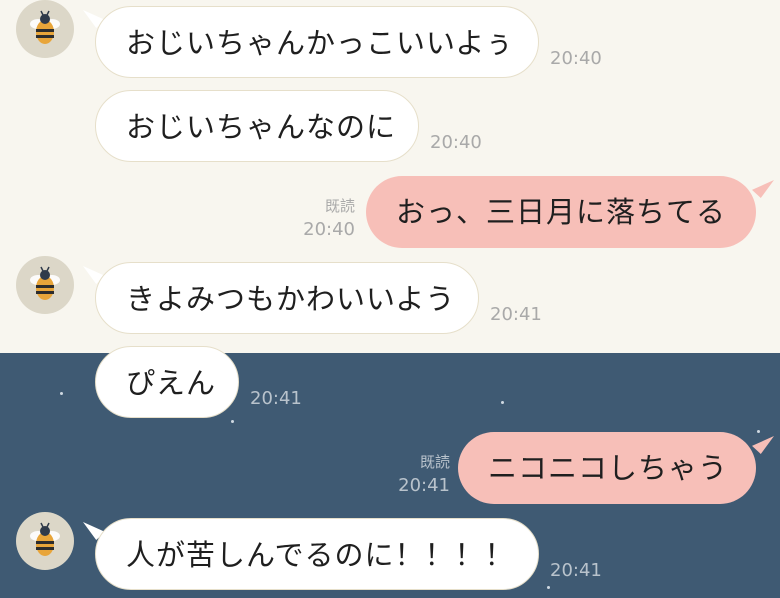 This screenshot has height=598, width=780. I want to click on message-bubble: ぴえん, so click(167, 382).